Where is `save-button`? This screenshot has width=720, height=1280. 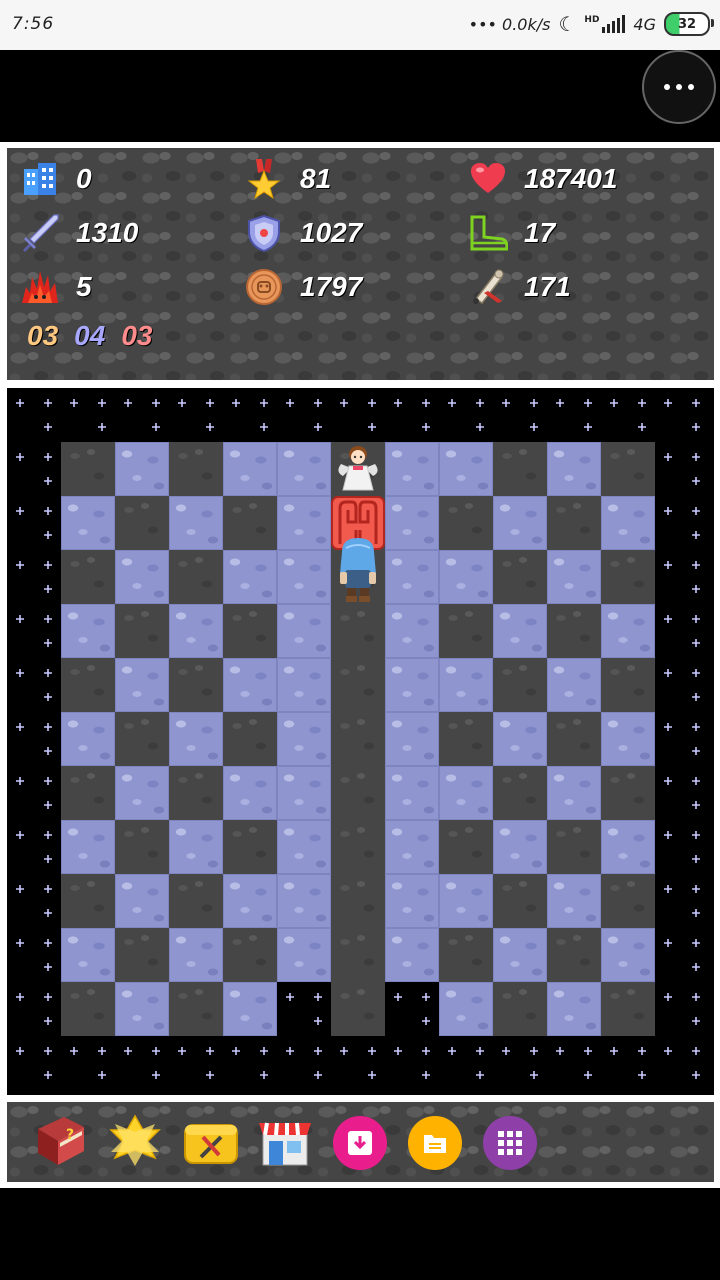
save-button is located at coordinates (360, 1143).